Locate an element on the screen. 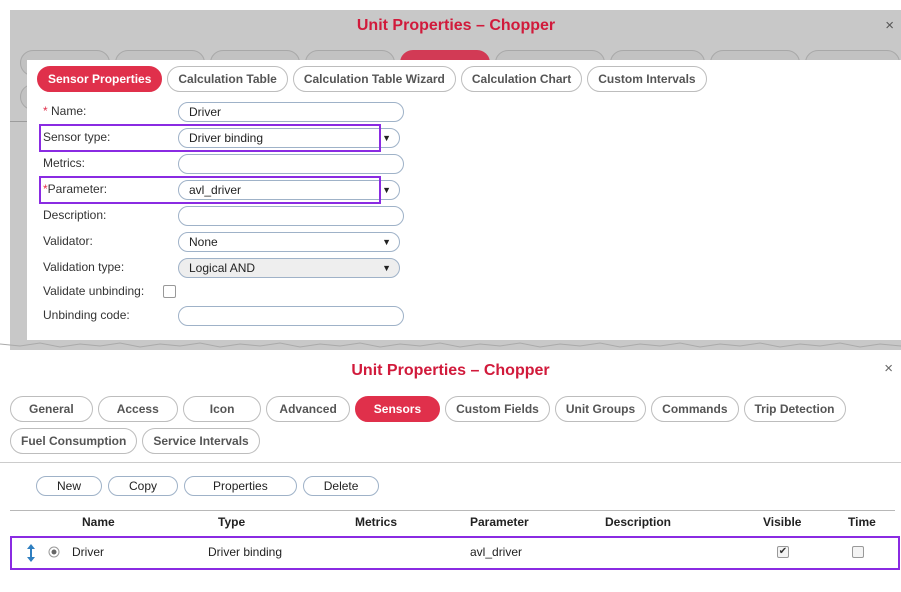 The height and width of the screenshot is (592, 901). new-button: New is located at coordinates (69, 486).